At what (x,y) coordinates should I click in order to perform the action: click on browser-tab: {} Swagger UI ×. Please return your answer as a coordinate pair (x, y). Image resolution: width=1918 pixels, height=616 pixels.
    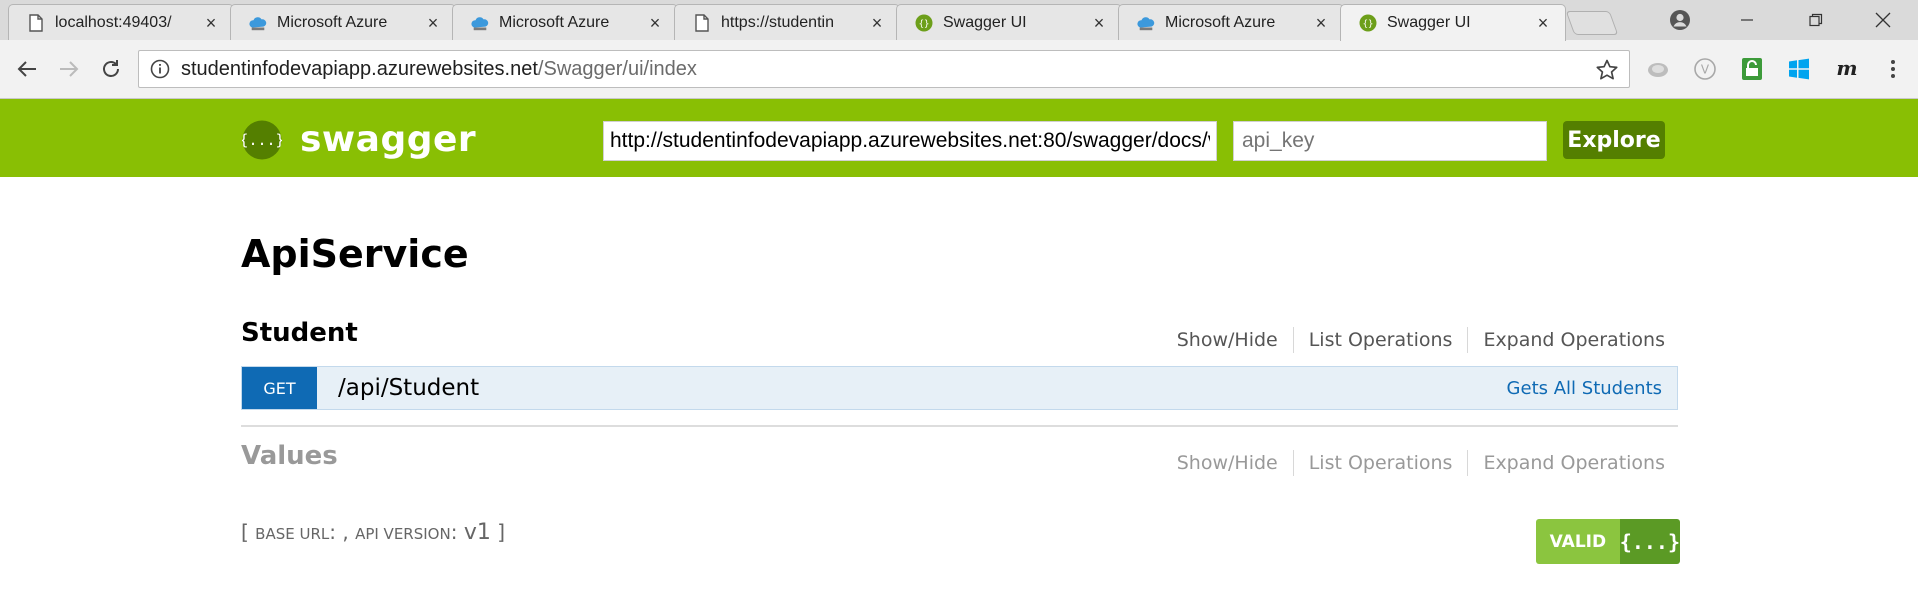
    Looking at the image, I should click on (1009, 22).